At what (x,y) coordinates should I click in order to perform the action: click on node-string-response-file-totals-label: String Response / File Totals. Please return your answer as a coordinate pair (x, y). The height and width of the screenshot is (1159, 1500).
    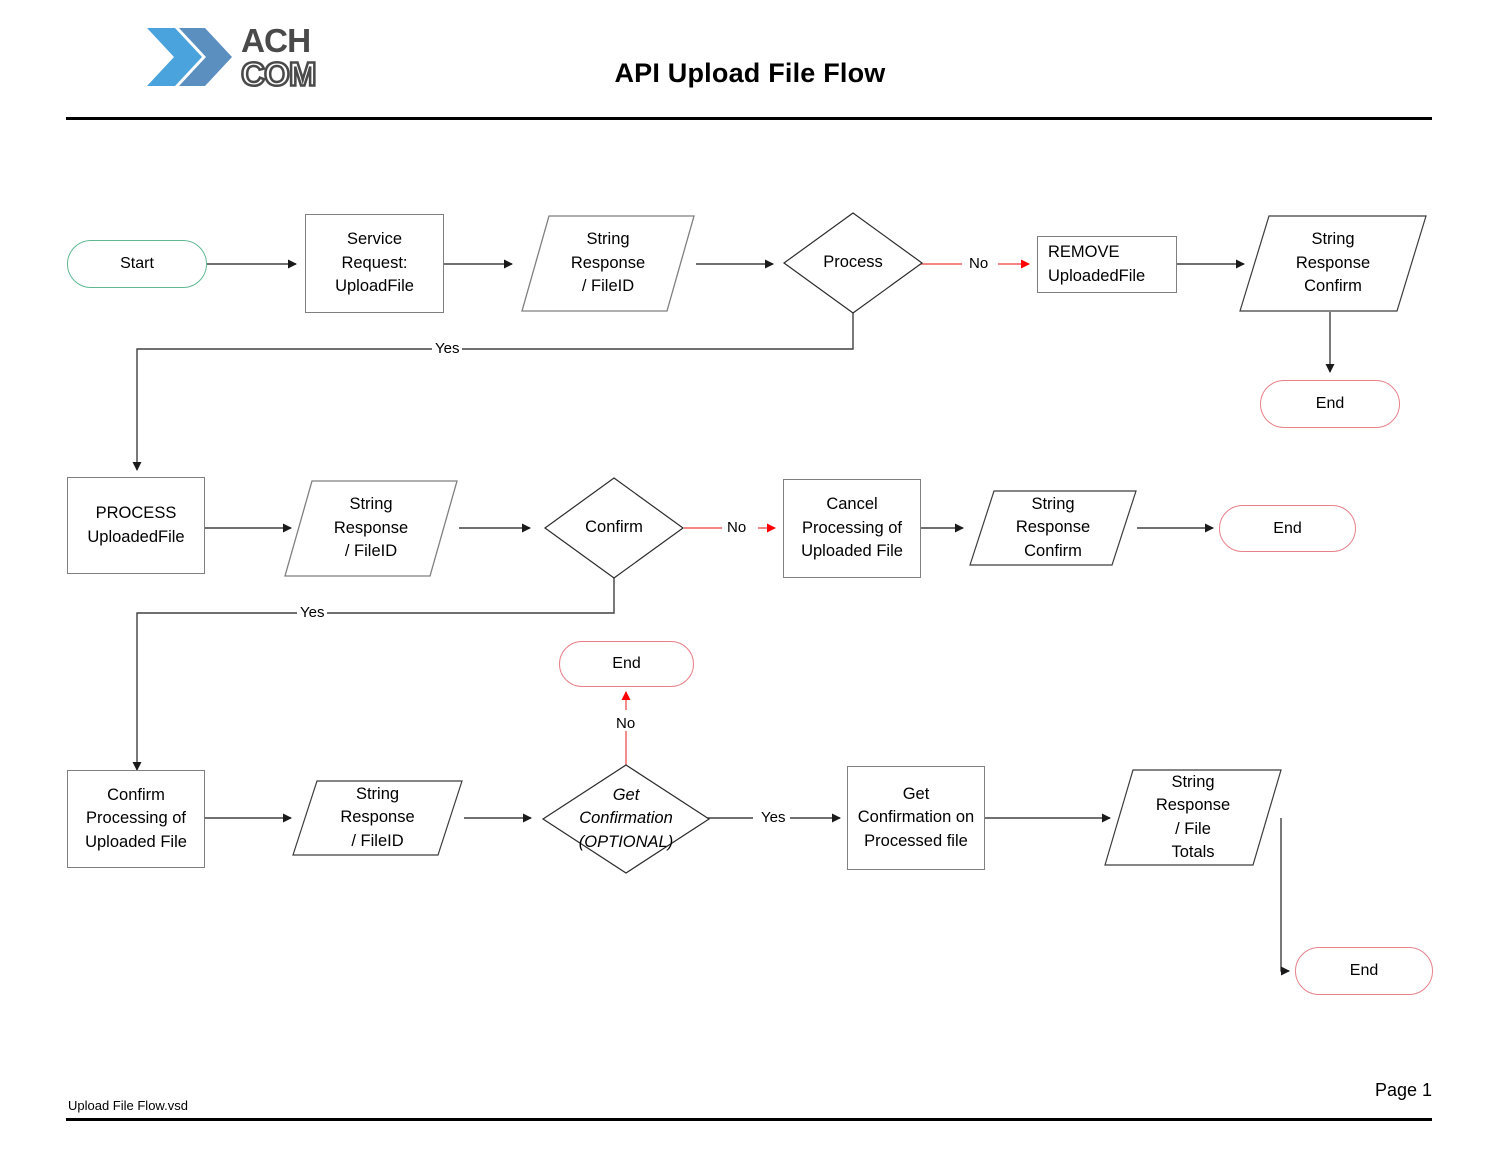
    Looking at the image, I should click on (1193, 816).